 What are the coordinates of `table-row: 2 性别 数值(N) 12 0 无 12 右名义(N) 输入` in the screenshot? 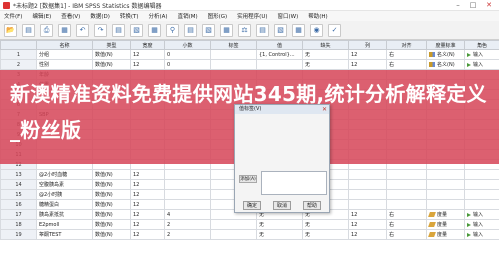 It's located at (249, 64).